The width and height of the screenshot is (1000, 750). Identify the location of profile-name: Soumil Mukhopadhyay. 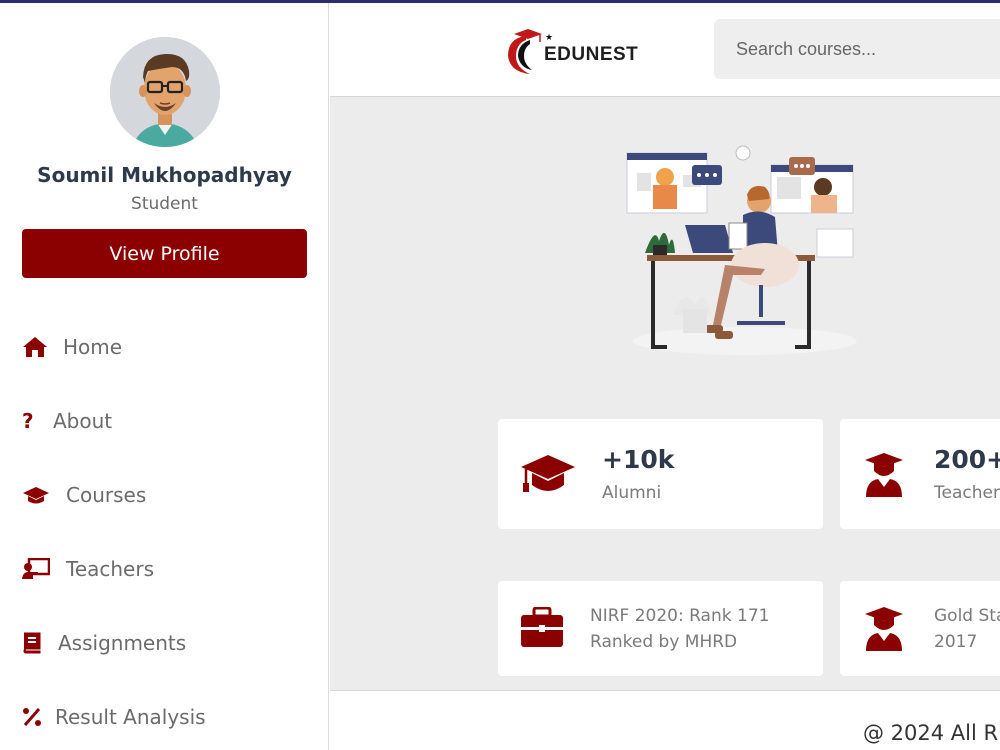
(164, 175).